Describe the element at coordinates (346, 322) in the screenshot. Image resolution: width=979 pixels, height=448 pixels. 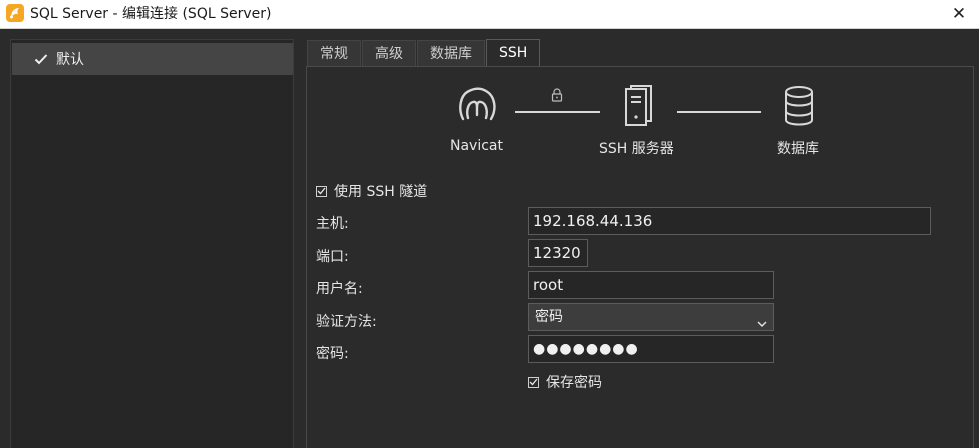
I see `auth-method-label: 验证方法:` at that location.